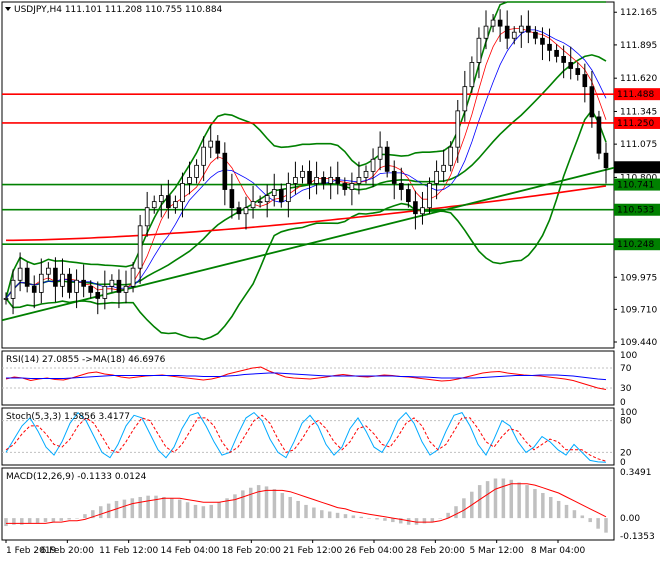 Image resolution: width=660 pixels, height=563 pixels. Describe the element at coordinates (626, 422) in the screenshot. I see `stoch-tick-label: 80` at that location.